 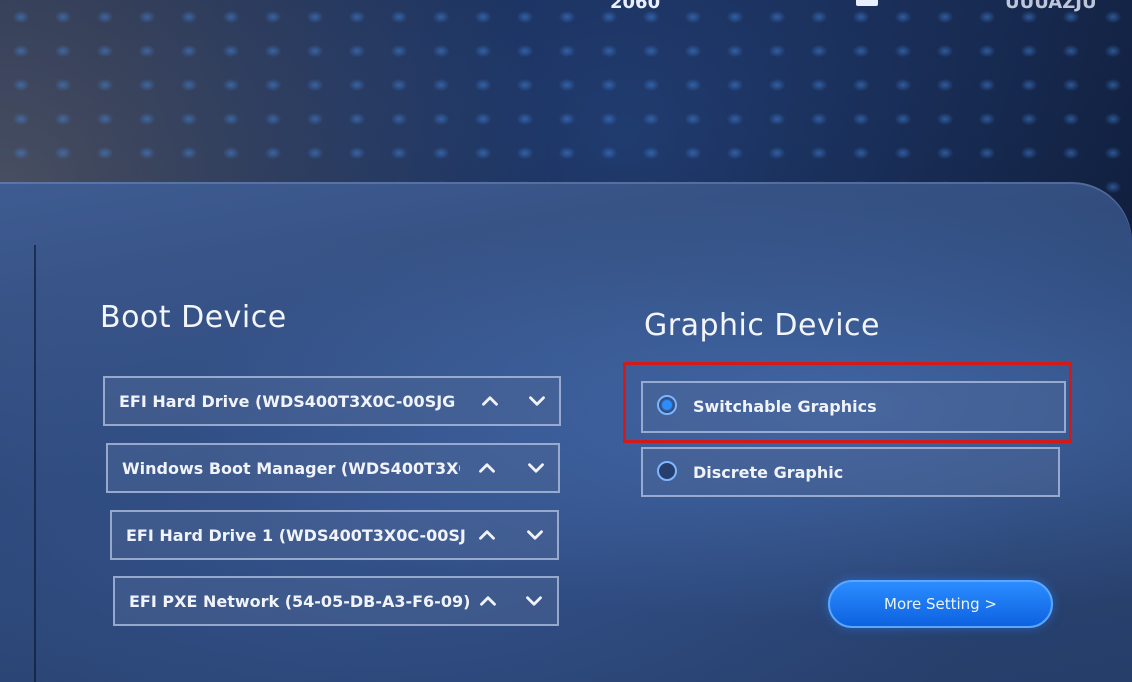 I want to click on radio-unselected-icon, so click(x=667, y=471).